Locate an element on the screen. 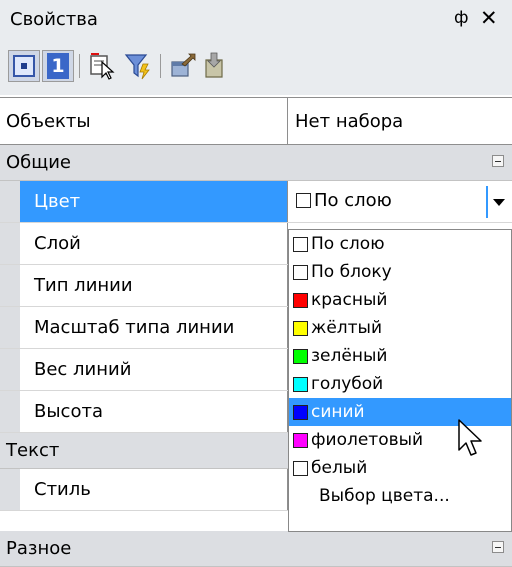 Image resolution: width=512 pixels, height=567 pixels. import-icon is located at coordinates (214, 65).